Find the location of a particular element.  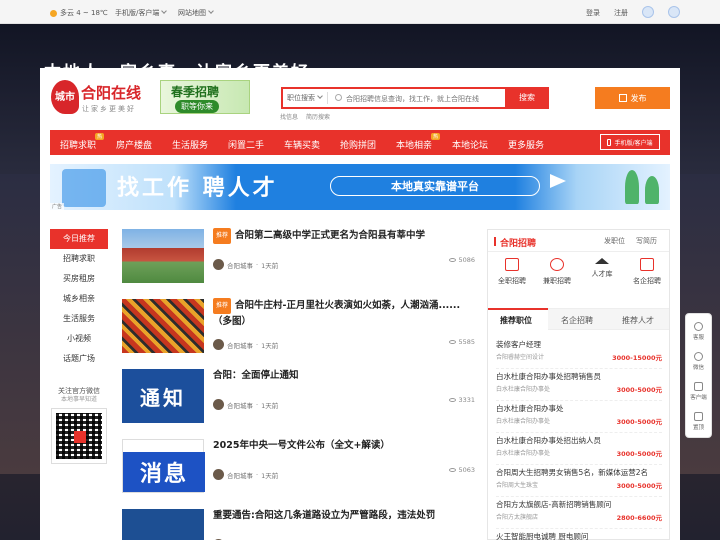

list-item: 白水杜康合阳办事处招聘销售员 白水杜康合阳办事处 3000-5000元 is located at coordinates (579, 385).